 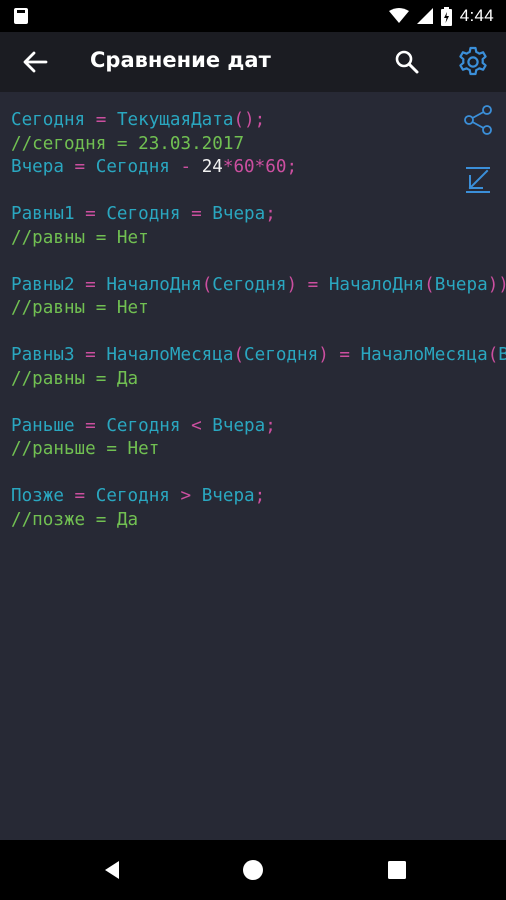 What do you see at coordinates (397, 870) in the screenshot?
I see `nav-recents-icon` at bounding box center [397, 870].